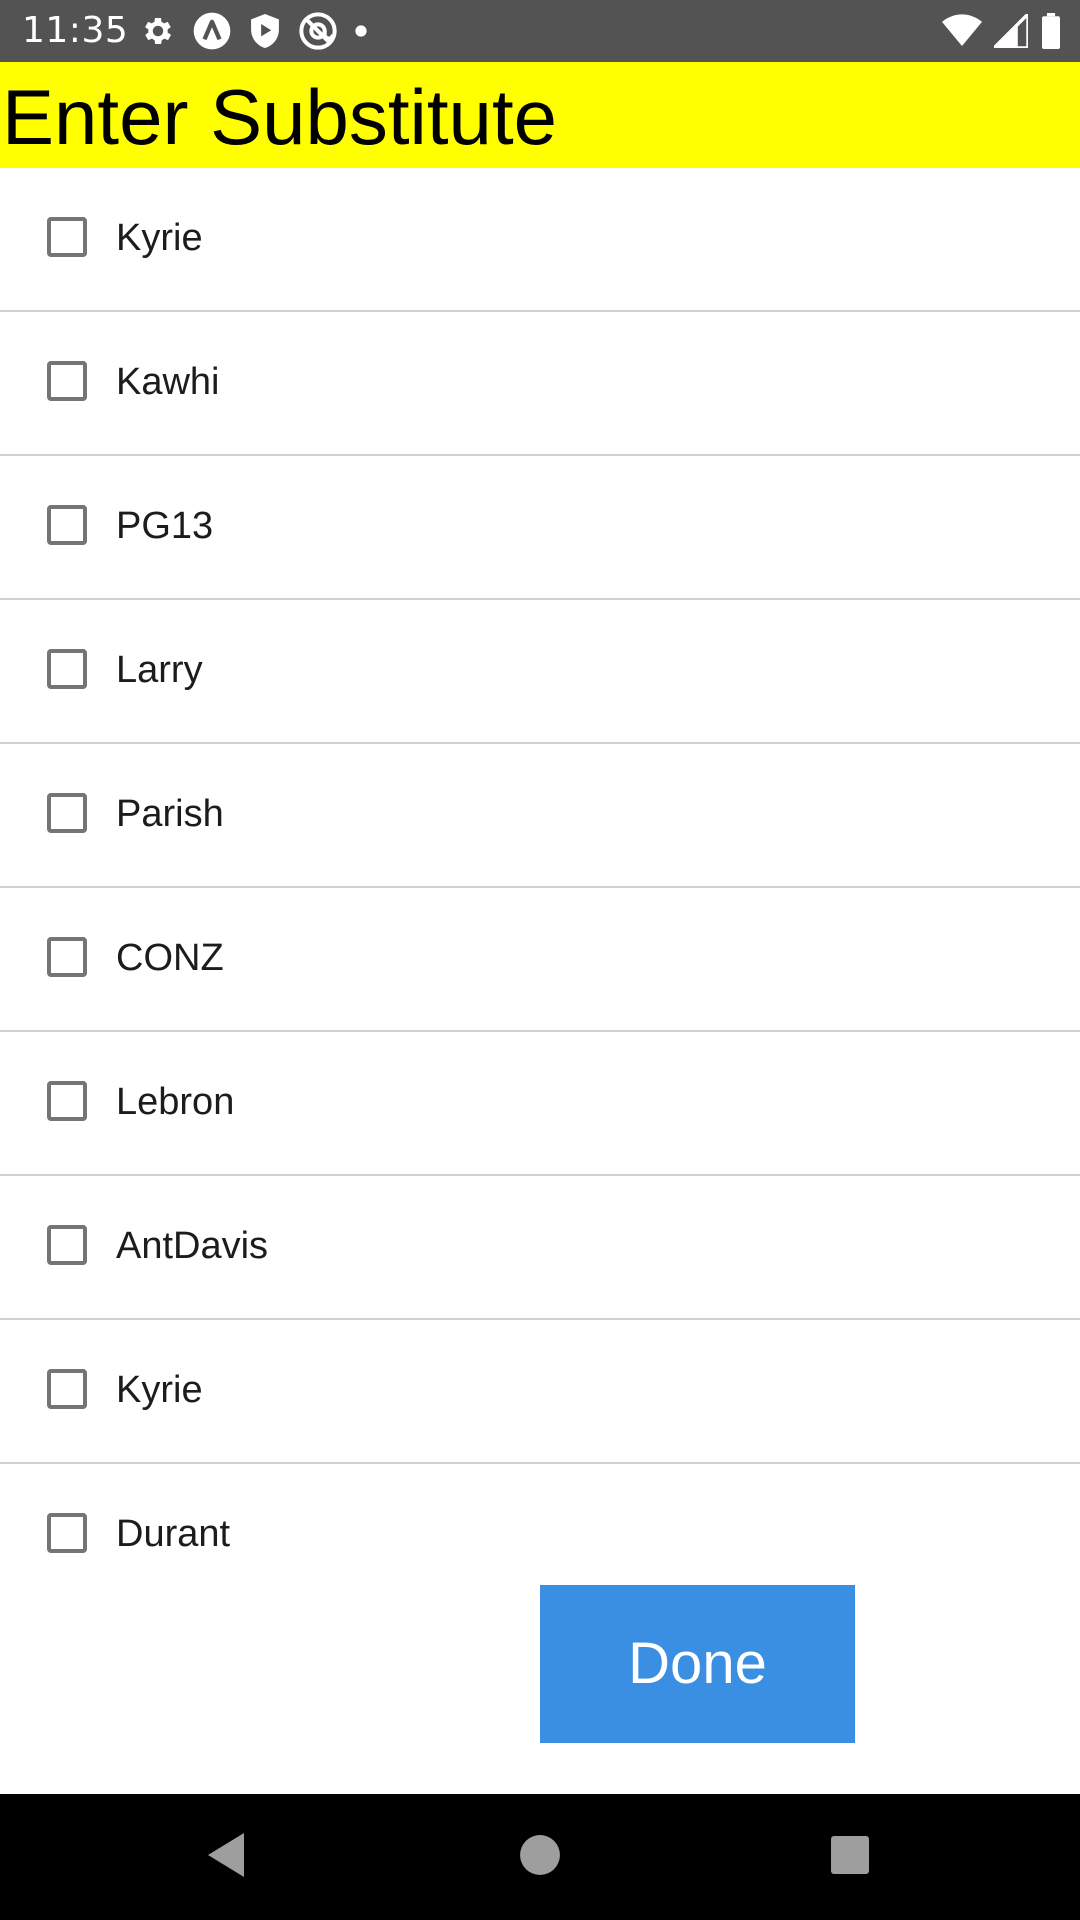  Describe the element at coordinates (962, 31) in the screenshot. I see `wifi-icon` at that location.